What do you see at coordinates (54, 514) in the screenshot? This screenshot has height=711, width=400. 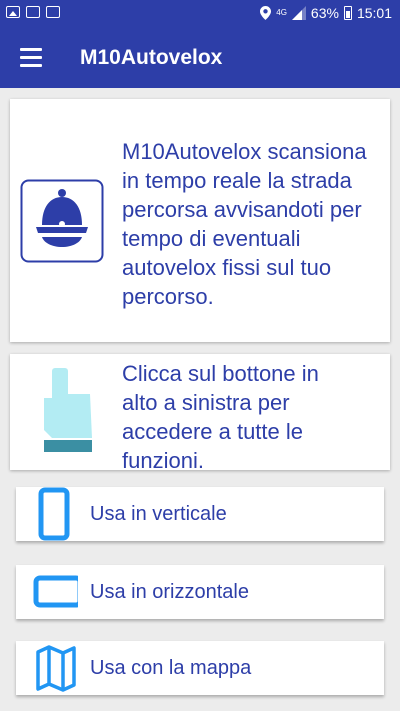 I see `phone-portrait-icon` at bounding box center [54, 514].